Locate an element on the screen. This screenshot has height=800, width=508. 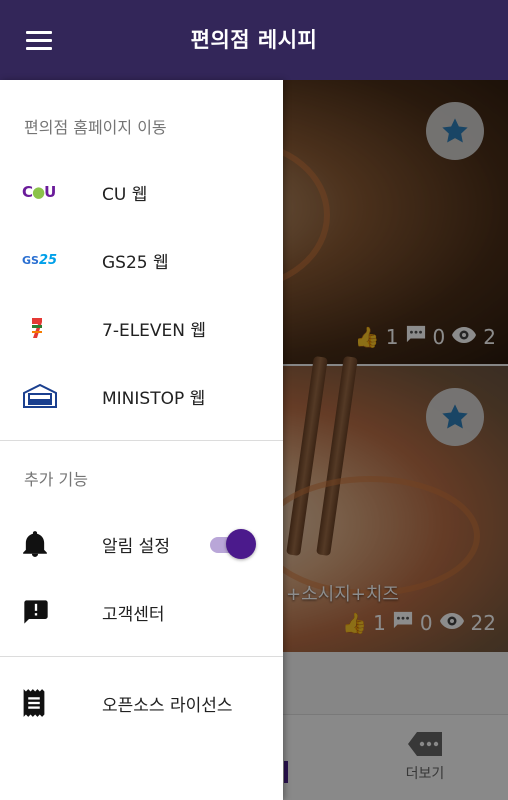
drawer-item-gs25: GS25 GS25 웹 is located at coordinates (141, 260).